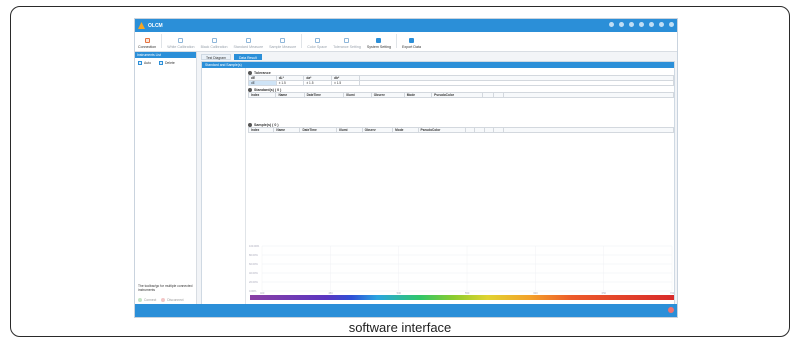 The image size is (800, 341). I want to click on y-tick-label: 20.00%, so click(253, 282).